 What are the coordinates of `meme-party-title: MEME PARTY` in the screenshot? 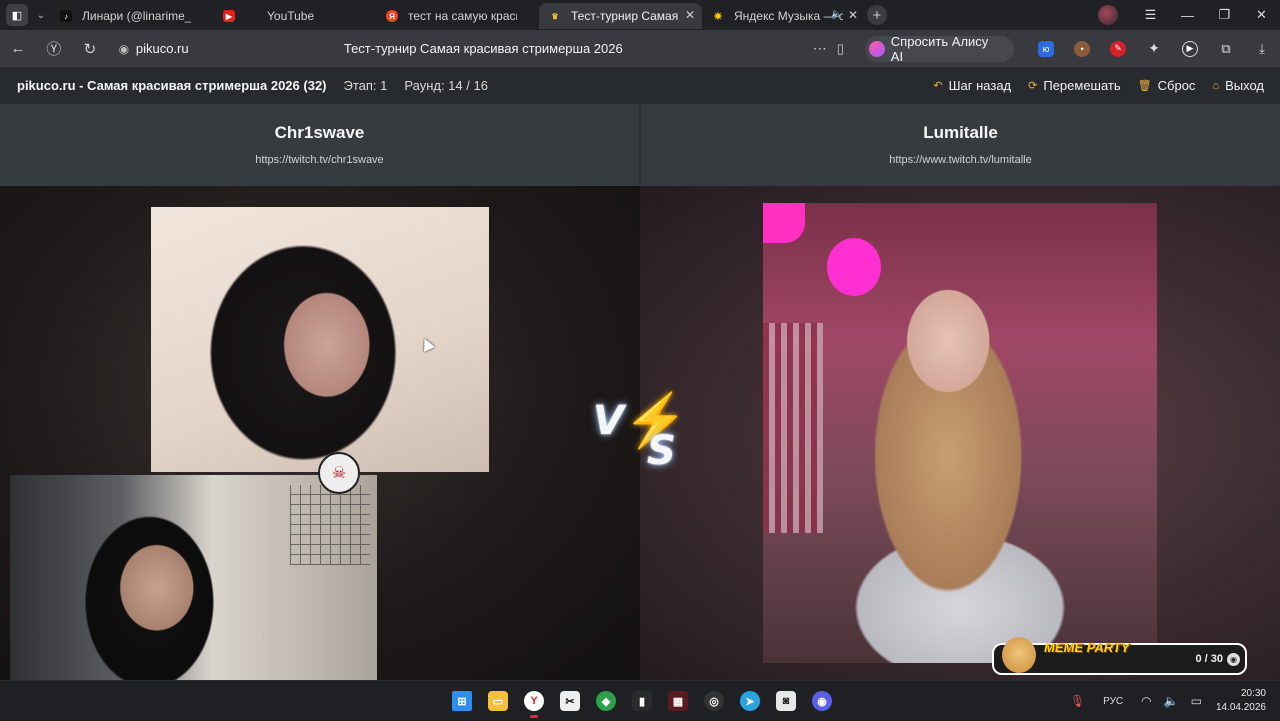 It's located at (1087, 647).